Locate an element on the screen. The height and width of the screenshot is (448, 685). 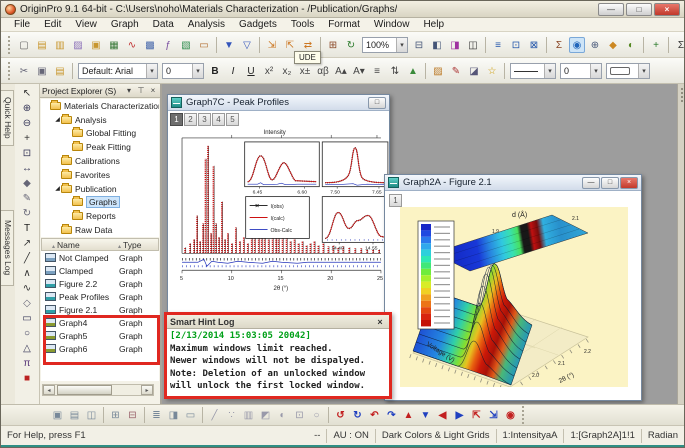
messages-log-tab: Messages Log is located at coordinates (7, 248).